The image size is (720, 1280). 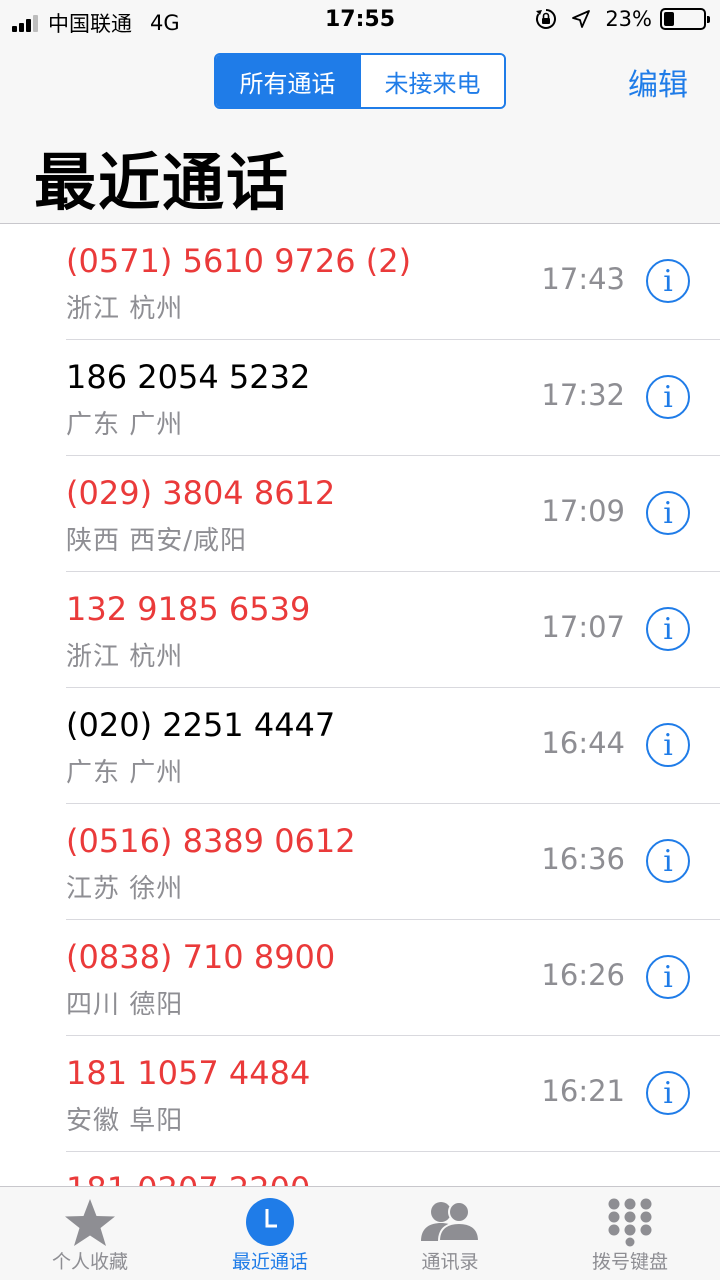 I want to click on call-row: 181 0207 2200, so click(x=360, y=1169).